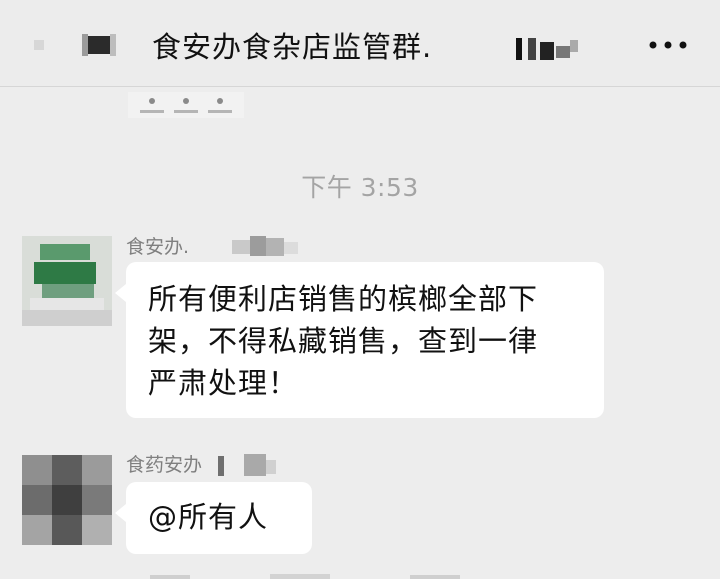 The image size is (720, 579). I want to click on message-bubble: @所有人, so click(213, 518).